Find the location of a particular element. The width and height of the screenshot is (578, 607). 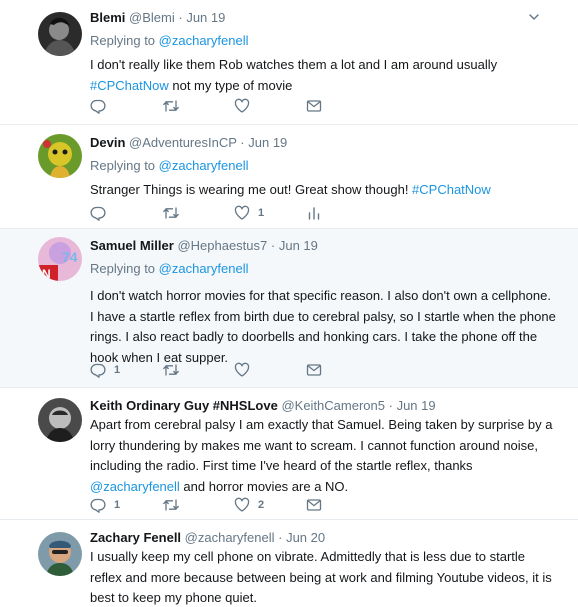

tweet-actions: 1 2 is located at coordinates (210, 505).